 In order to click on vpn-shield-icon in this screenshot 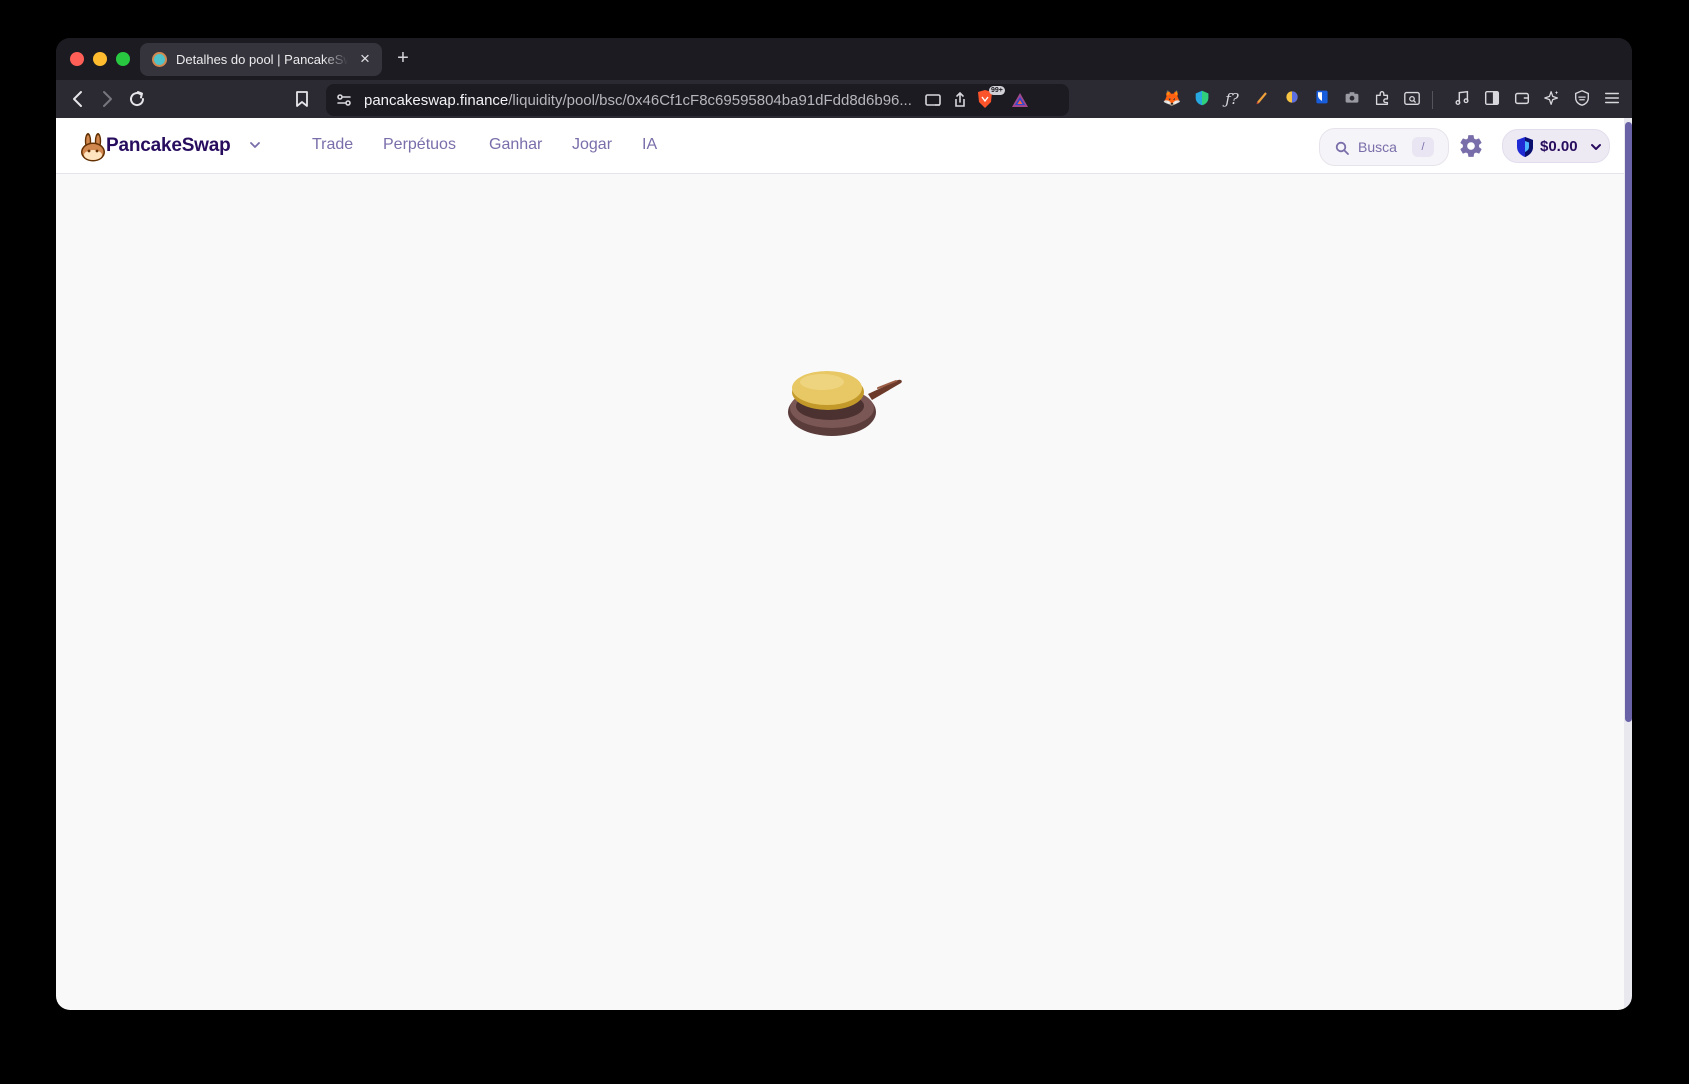, I will do `click(1582, 98)`.